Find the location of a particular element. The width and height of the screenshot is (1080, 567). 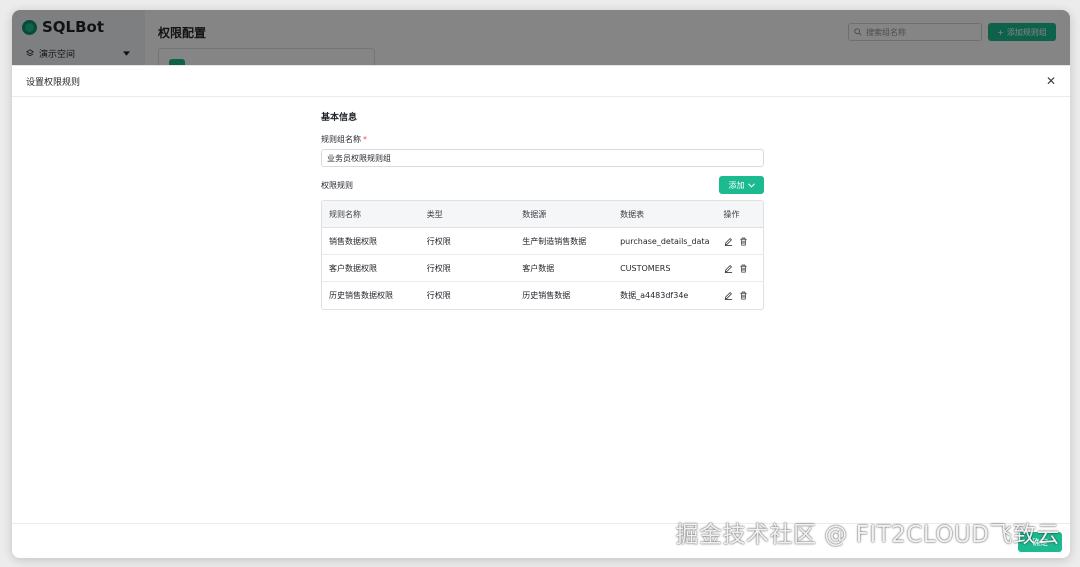

rules-header: 权限规则 添加 is located at coordinates (542, 185).